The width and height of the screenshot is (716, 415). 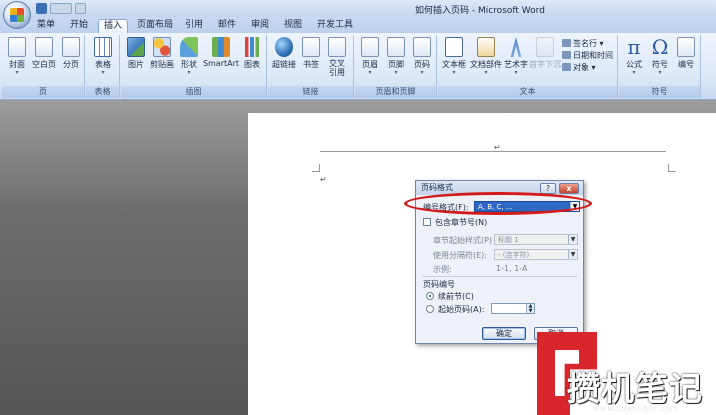 I want to click on quick-parts-icon, so click(x=486, y=47).